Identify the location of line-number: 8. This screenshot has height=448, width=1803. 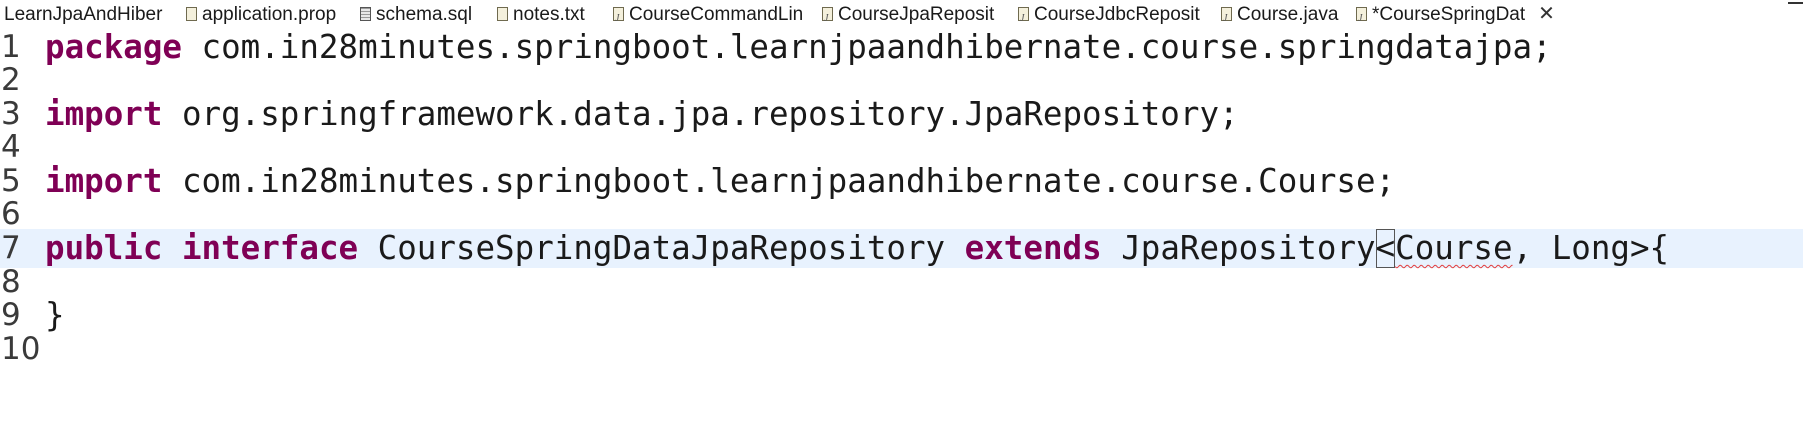
(11, 282).